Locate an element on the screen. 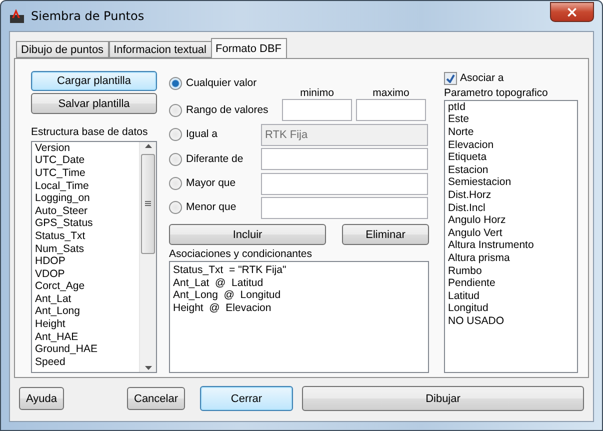 The image size is (603, 431). app-icon is located at coordinates (17, 16).